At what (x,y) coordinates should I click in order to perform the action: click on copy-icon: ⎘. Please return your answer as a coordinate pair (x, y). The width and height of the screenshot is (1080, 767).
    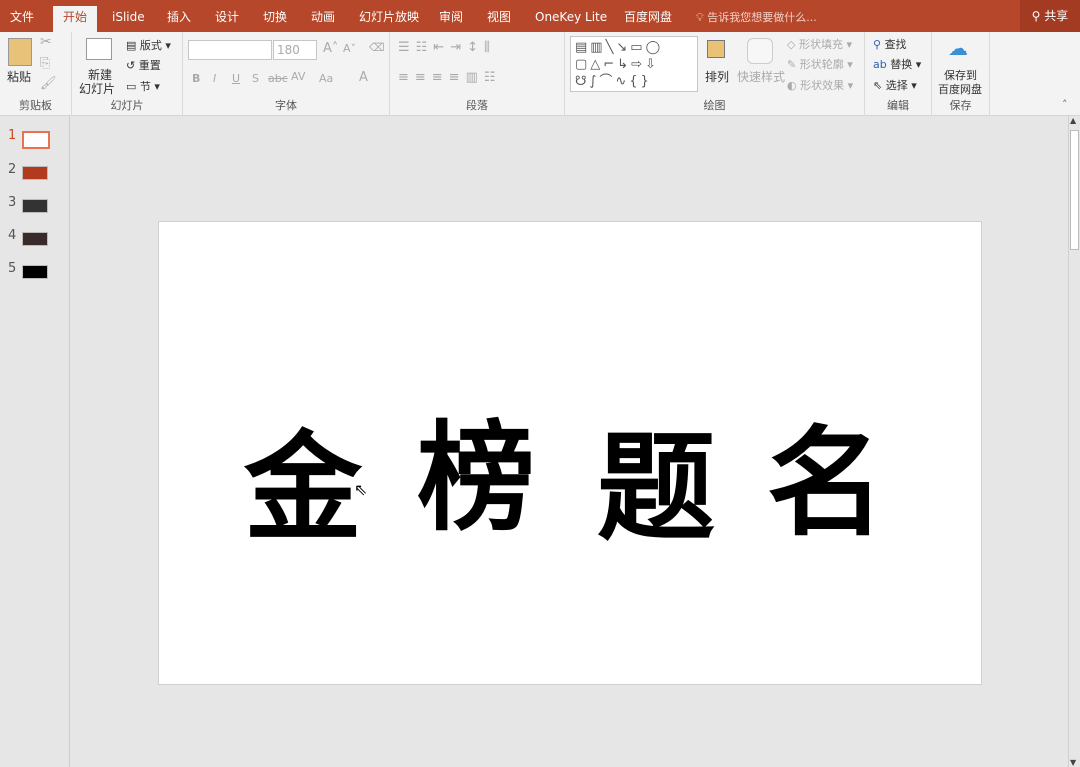
    Looking at the image, I should click on (45, 63).